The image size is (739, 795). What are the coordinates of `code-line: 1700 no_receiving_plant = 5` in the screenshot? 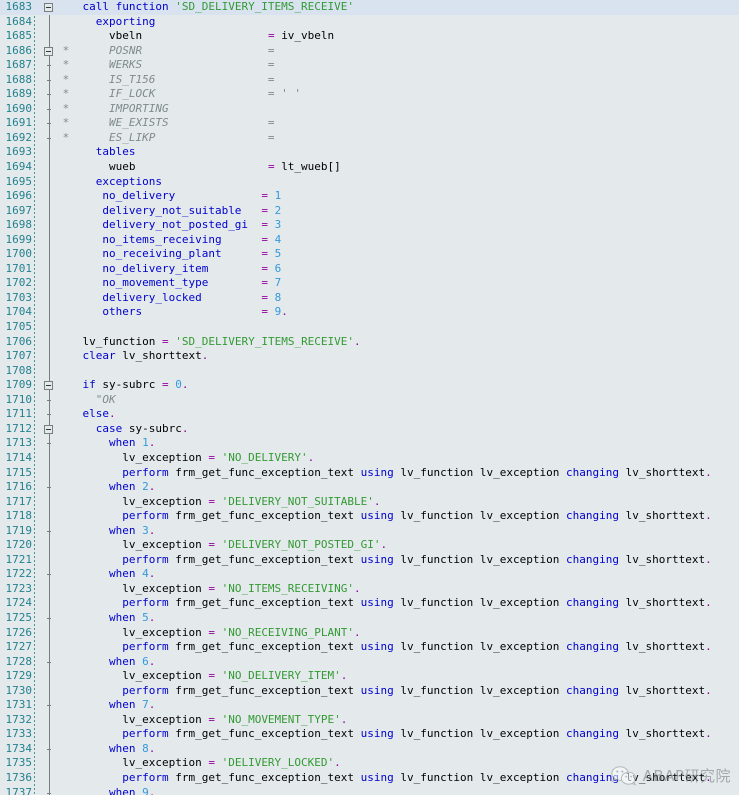 It's located at (369, 254).